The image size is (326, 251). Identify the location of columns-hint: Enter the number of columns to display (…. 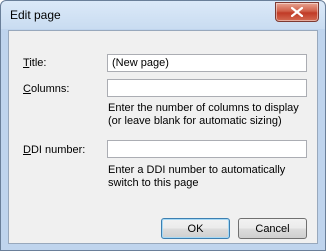
(203, 114).